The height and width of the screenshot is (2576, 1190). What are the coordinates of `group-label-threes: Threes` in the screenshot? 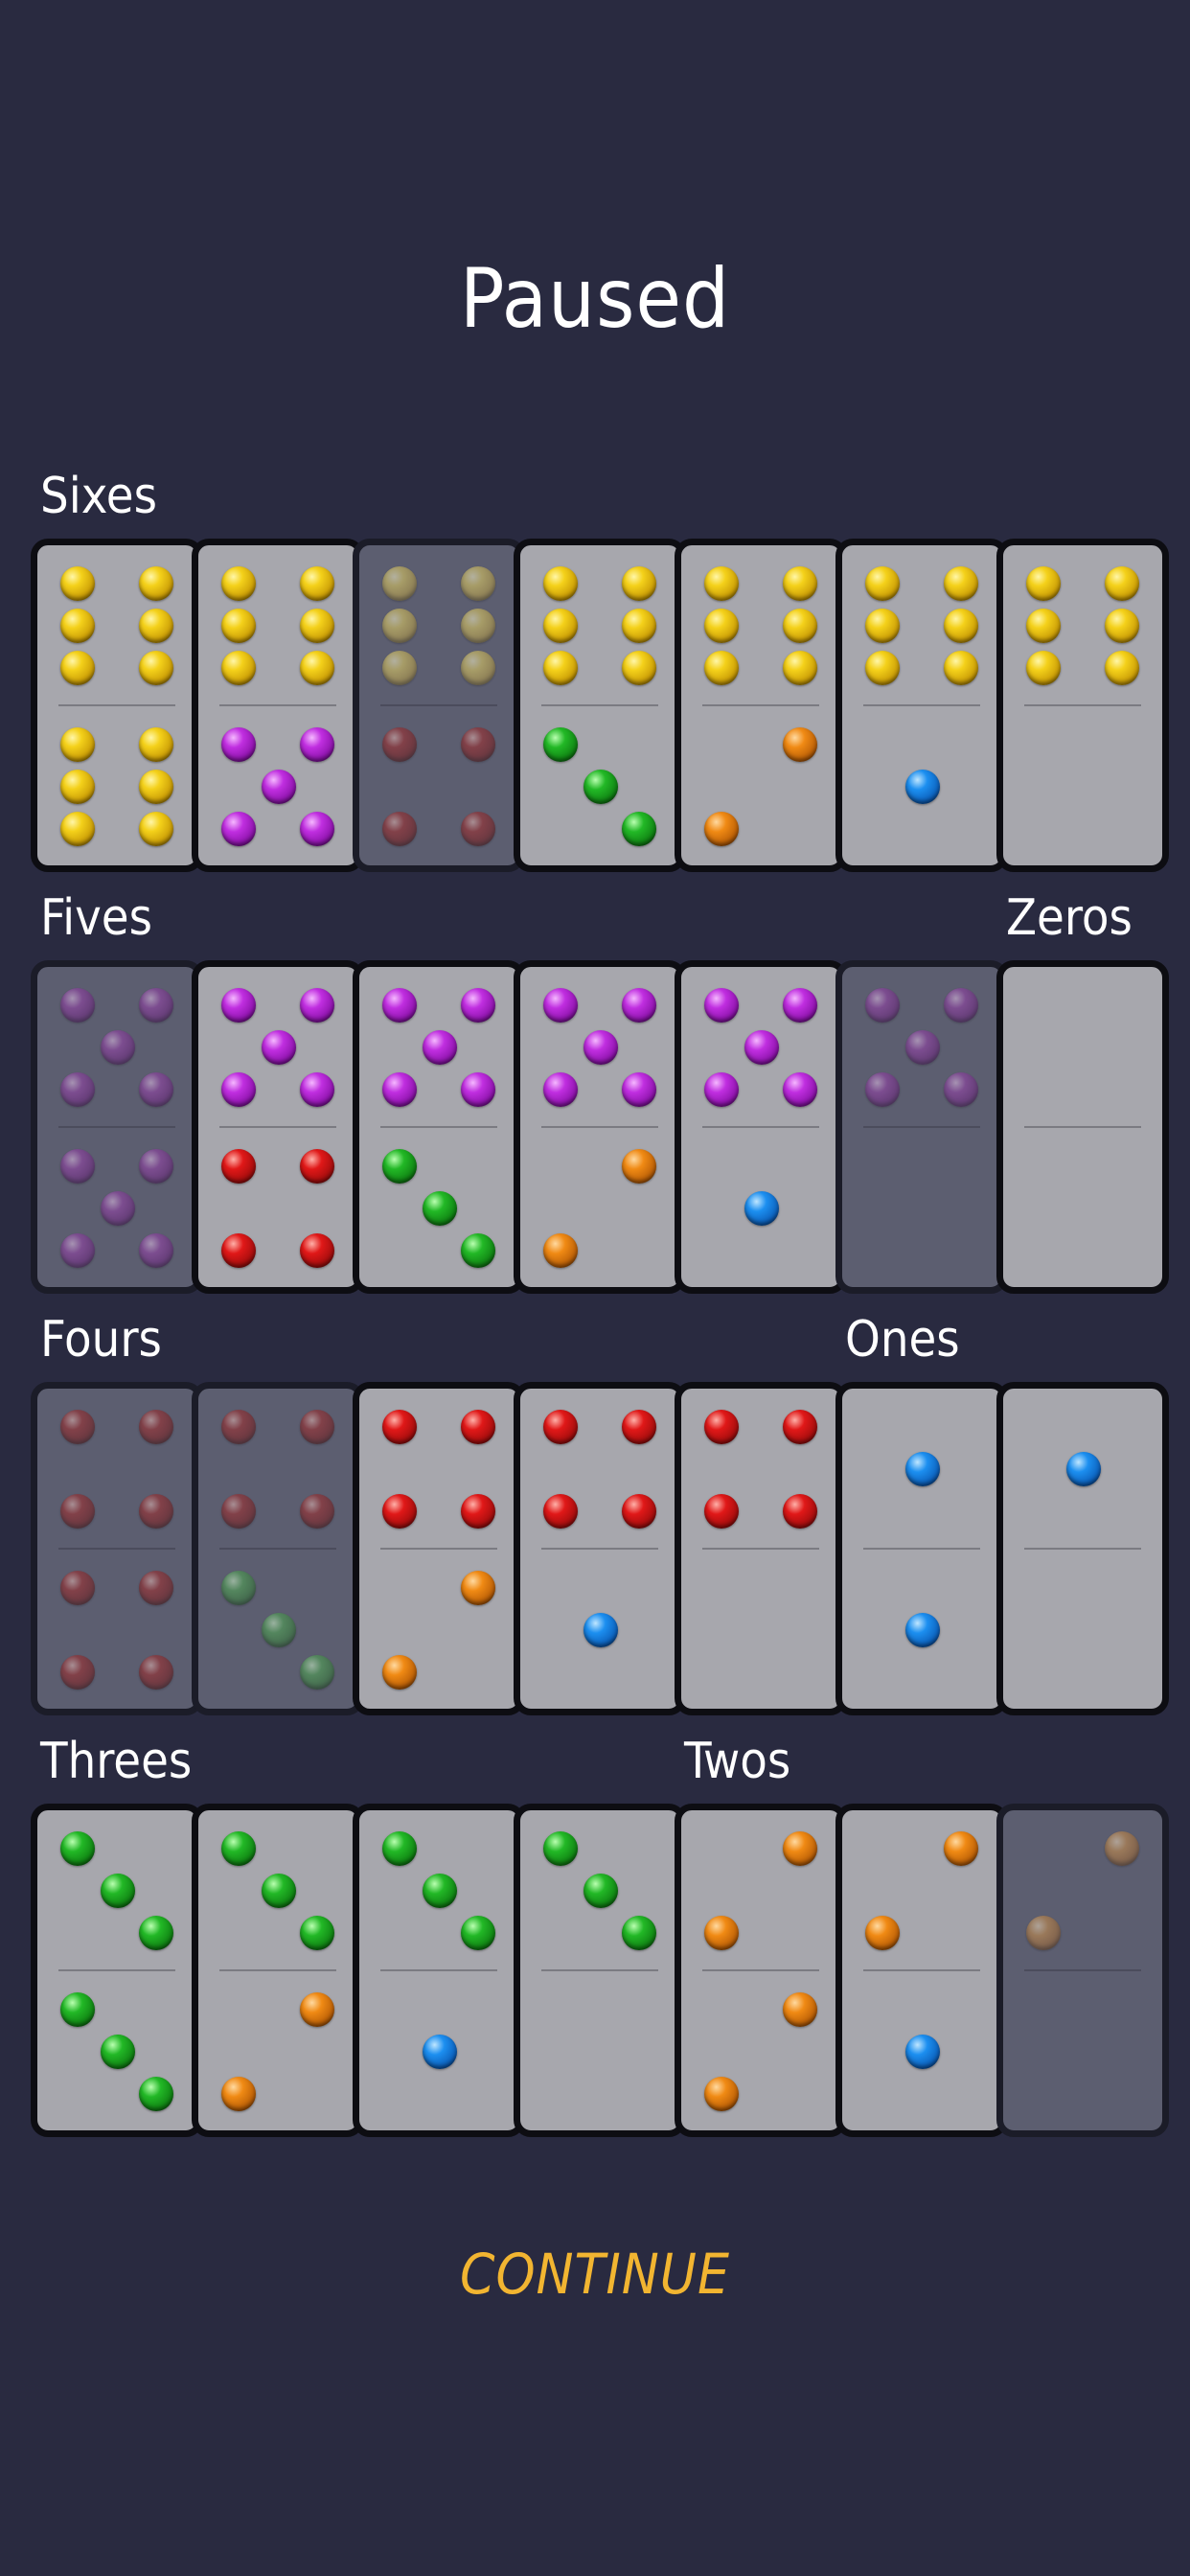 It's located at (117, 1761).